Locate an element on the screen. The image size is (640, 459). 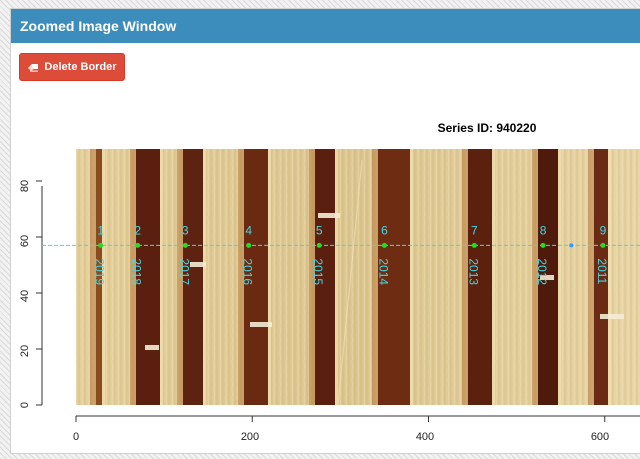
x-axis is located at coordinates (357, 418).